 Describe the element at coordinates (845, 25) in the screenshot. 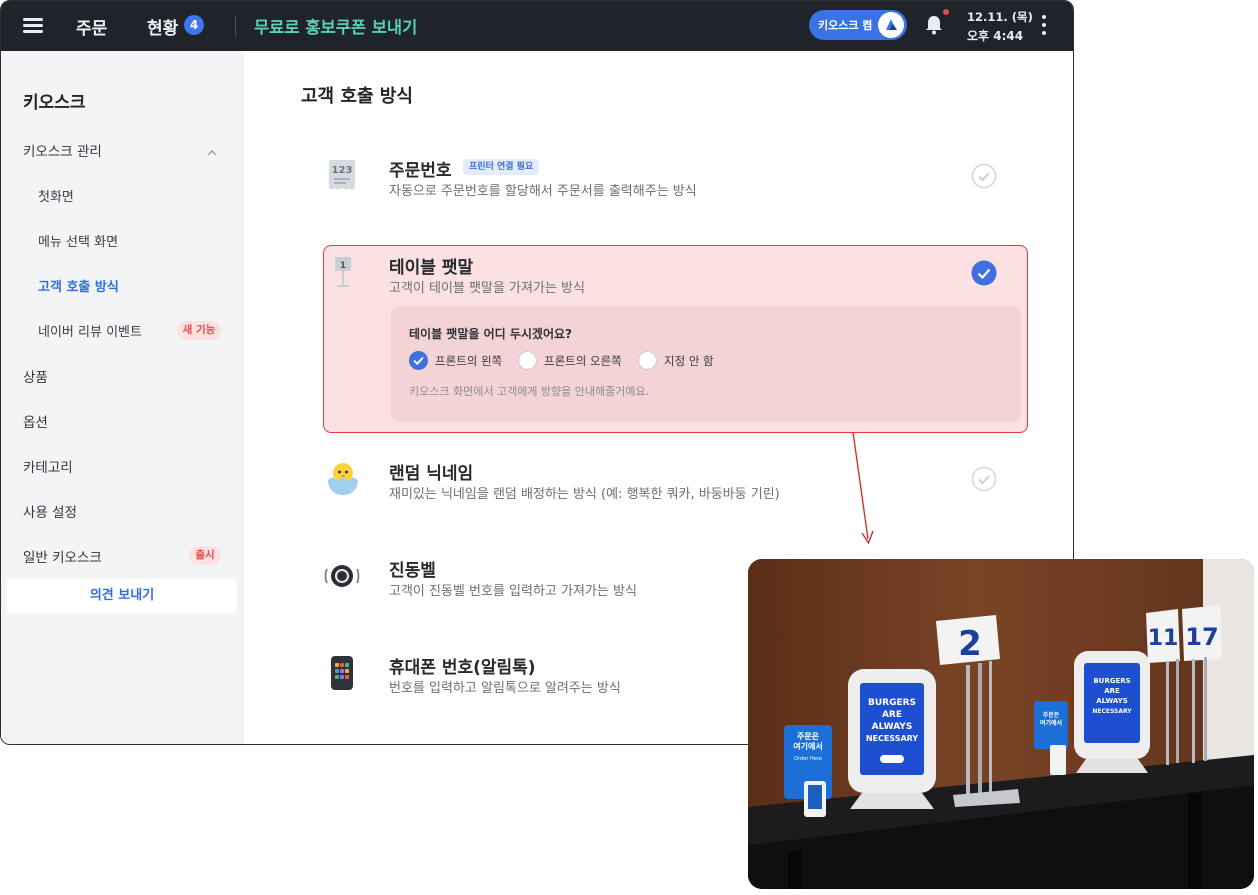

I see `kiosk-toggle-label: 키오스크 켬` at that location.